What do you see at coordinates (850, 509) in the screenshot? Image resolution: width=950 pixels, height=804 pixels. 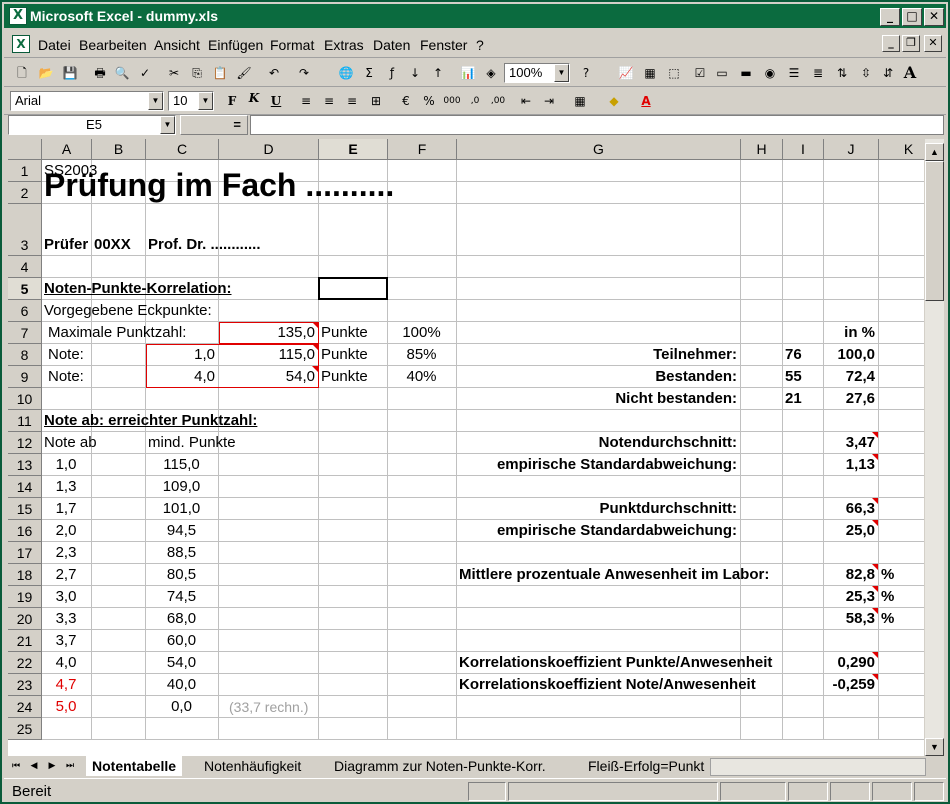 I see `cell-j15: 66,3` at bounding box center [850, 509].